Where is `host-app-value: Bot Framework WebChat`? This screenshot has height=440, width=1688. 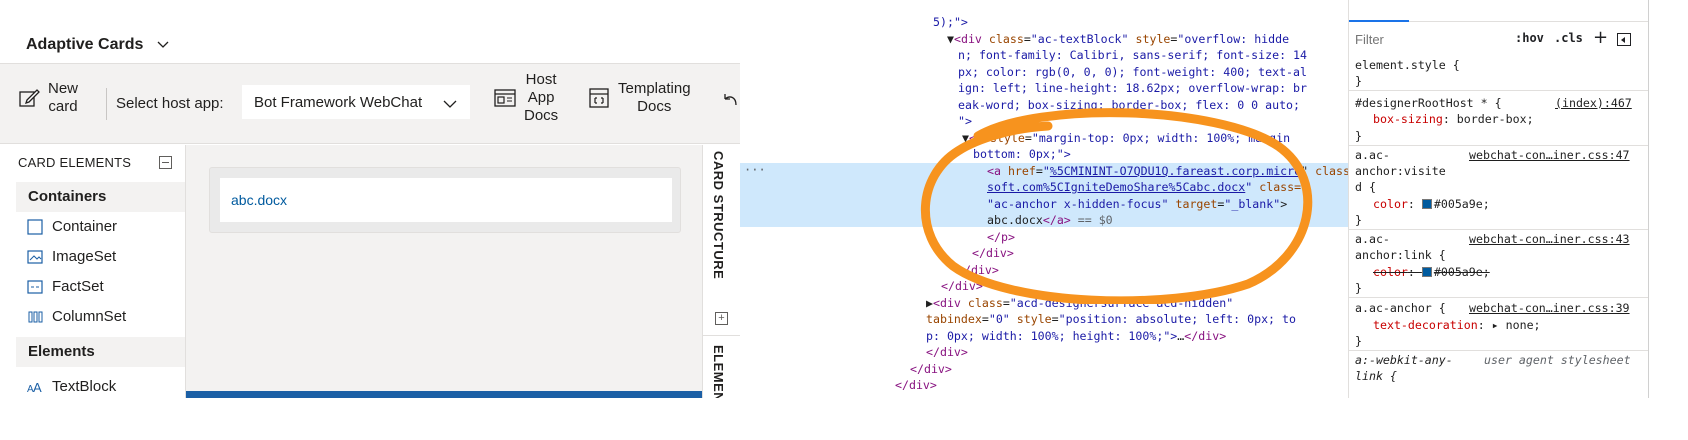 host-app-value: Bot Framework WebChat is located at coordinates (338, 102).